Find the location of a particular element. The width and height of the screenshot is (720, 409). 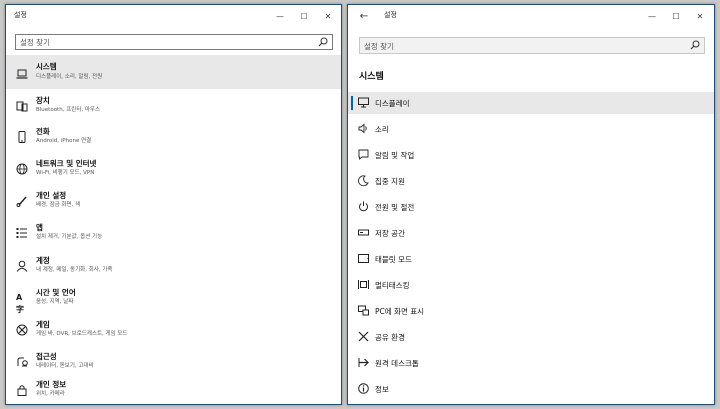

system-item-label: 집중 지원 is located at coordinates (390, 181).